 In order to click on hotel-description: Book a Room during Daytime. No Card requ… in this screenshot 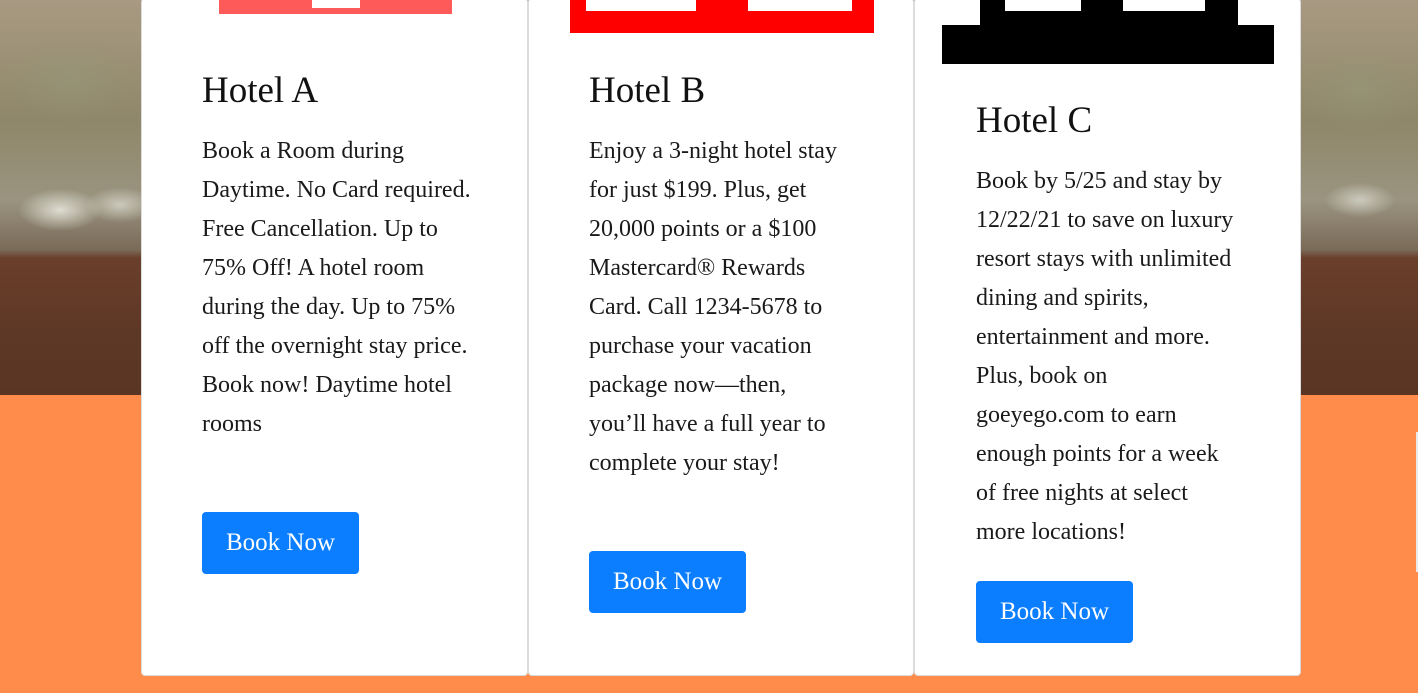, I will do `click(336, 287)`.